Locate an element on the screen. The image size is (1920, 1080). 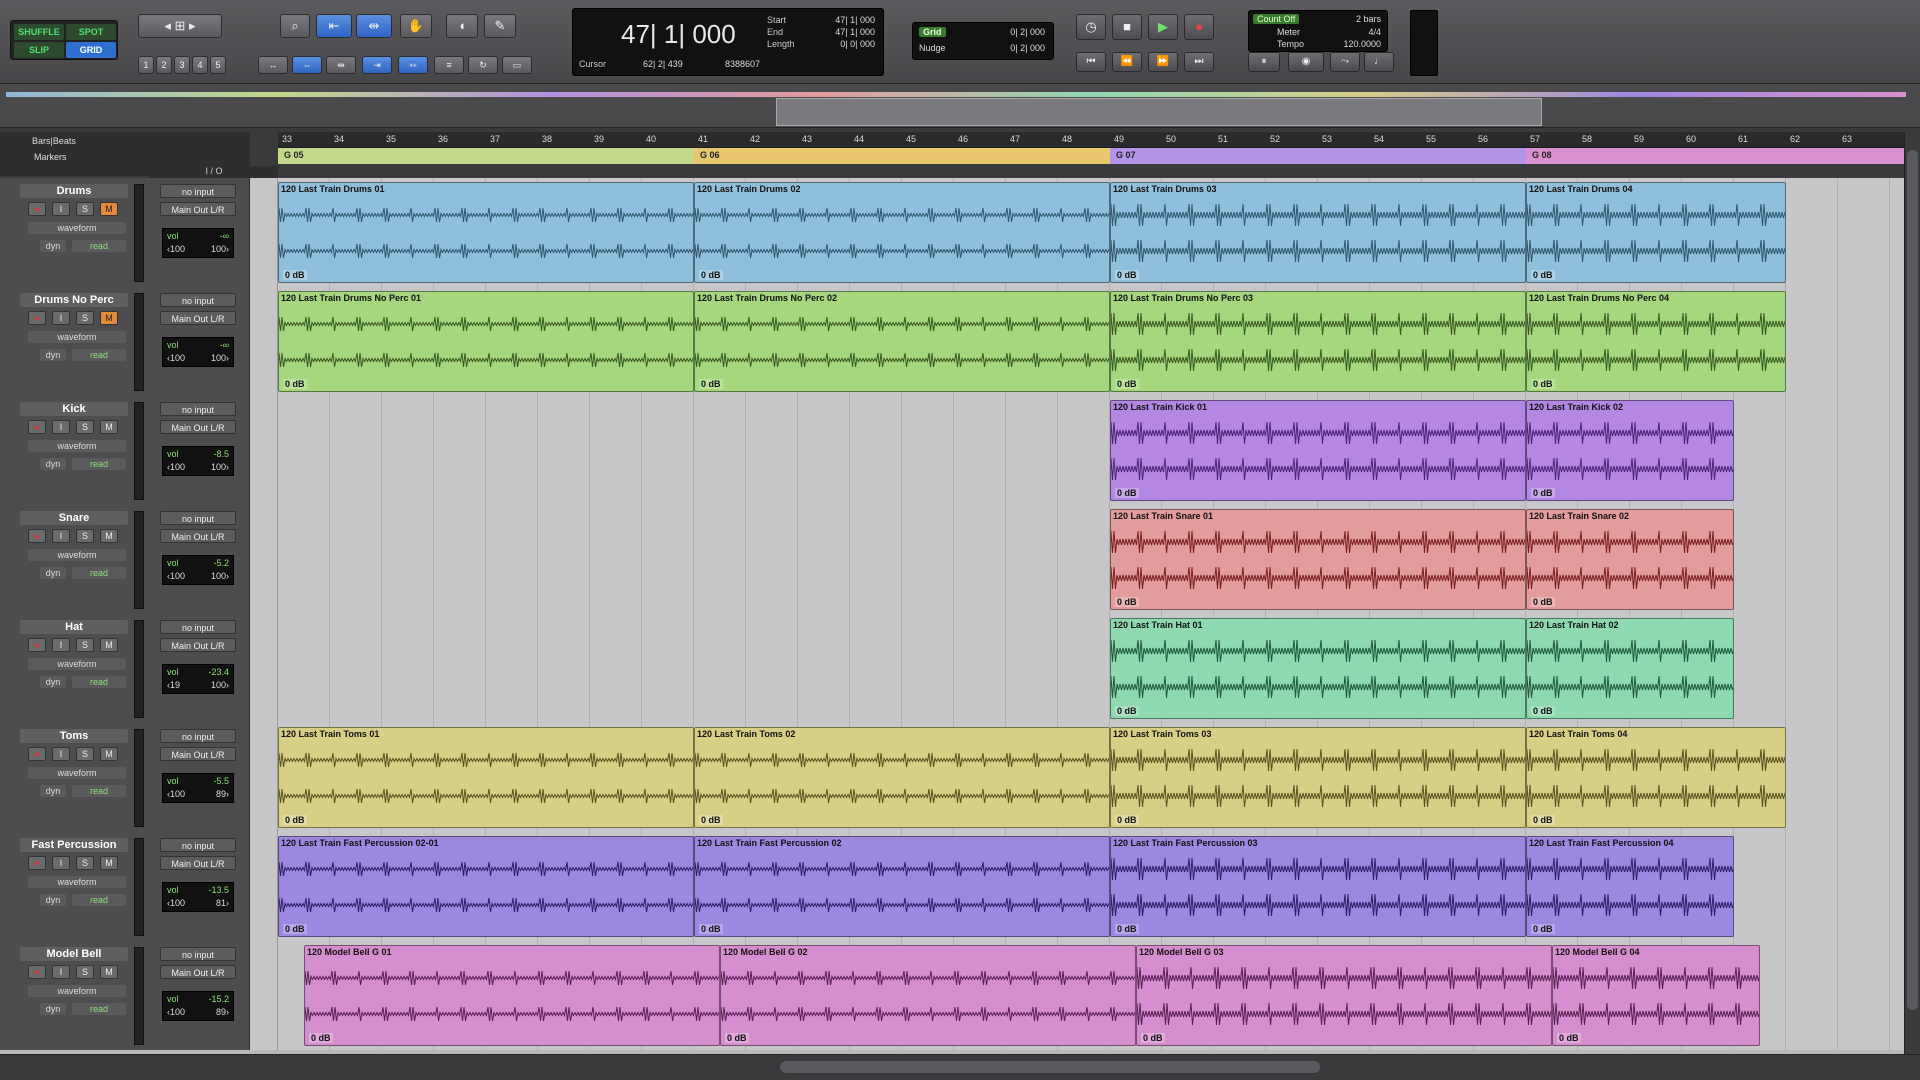
audio-clip: 120 Last Train Drums No Perc 02 0 dB is located at coordinates (902, 341).